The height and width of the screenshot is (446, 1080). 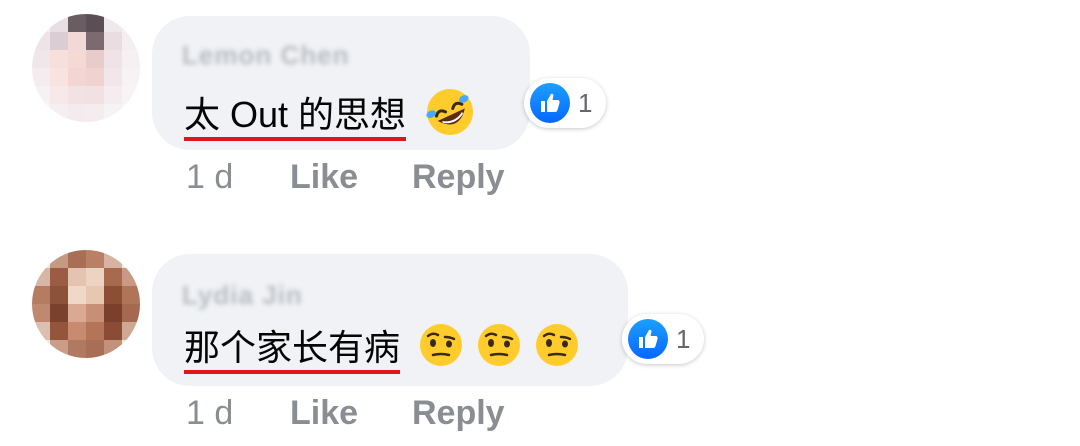 What do you see at coordinates (450, 117) in the screenshot?
I see `rolling-on-floor-laughing-emoji` at bounding box center [450, 117].